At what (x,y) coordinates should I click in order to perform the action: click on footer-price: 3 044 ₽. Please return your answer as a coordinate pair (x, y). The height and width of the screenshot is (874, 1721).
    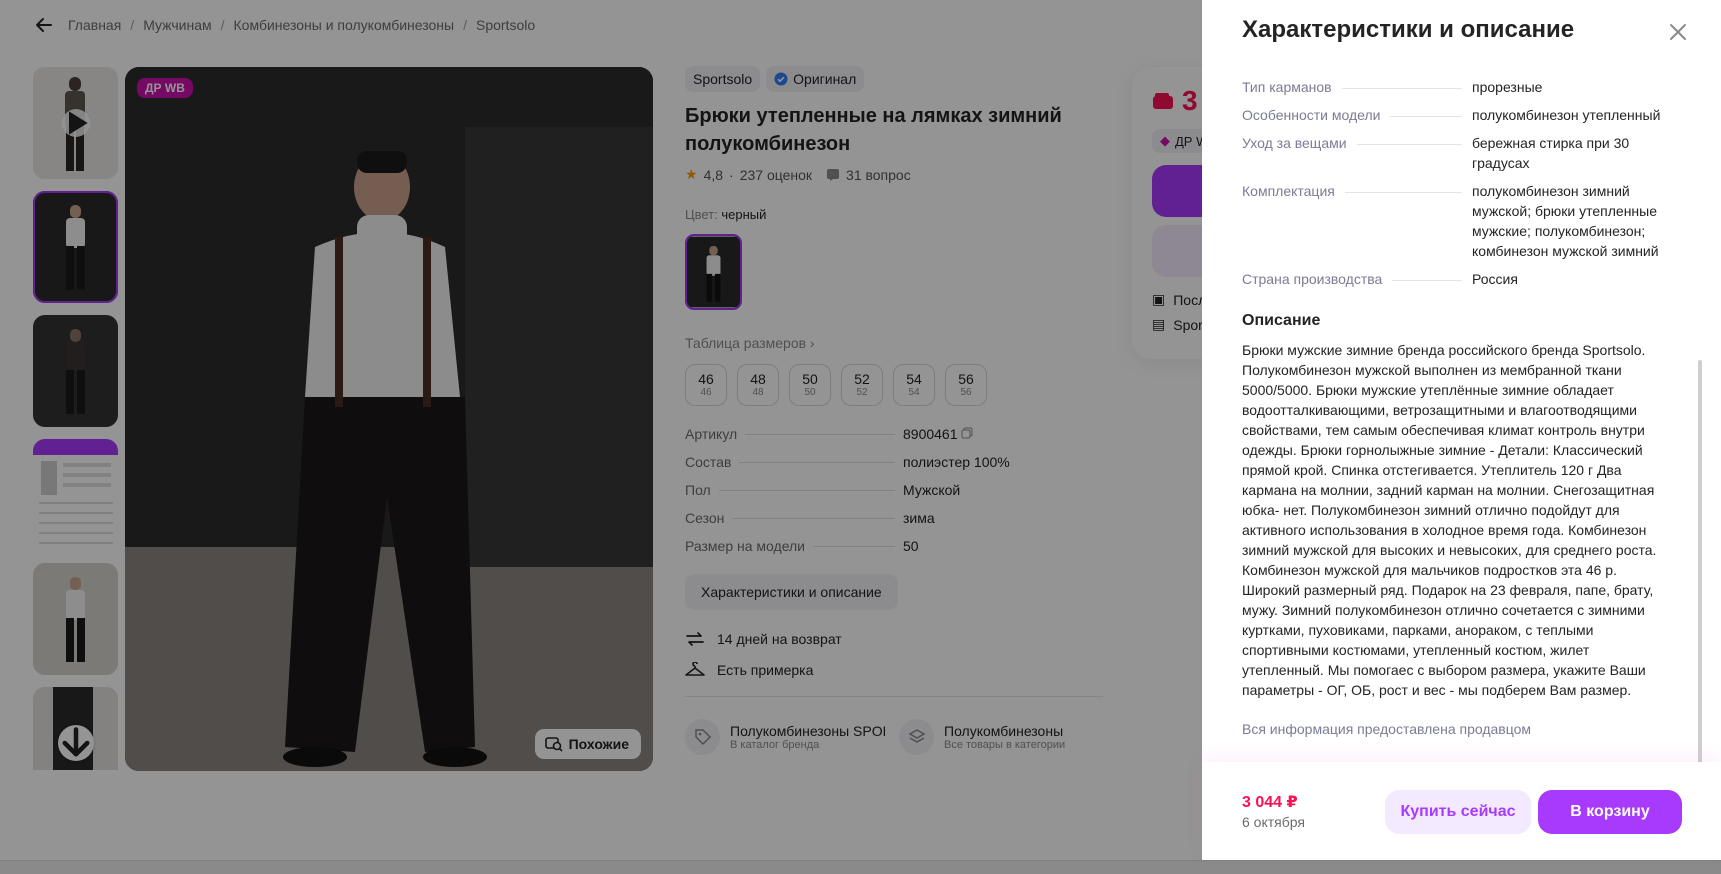
    Looking at the image, I should click on (1270, 802).